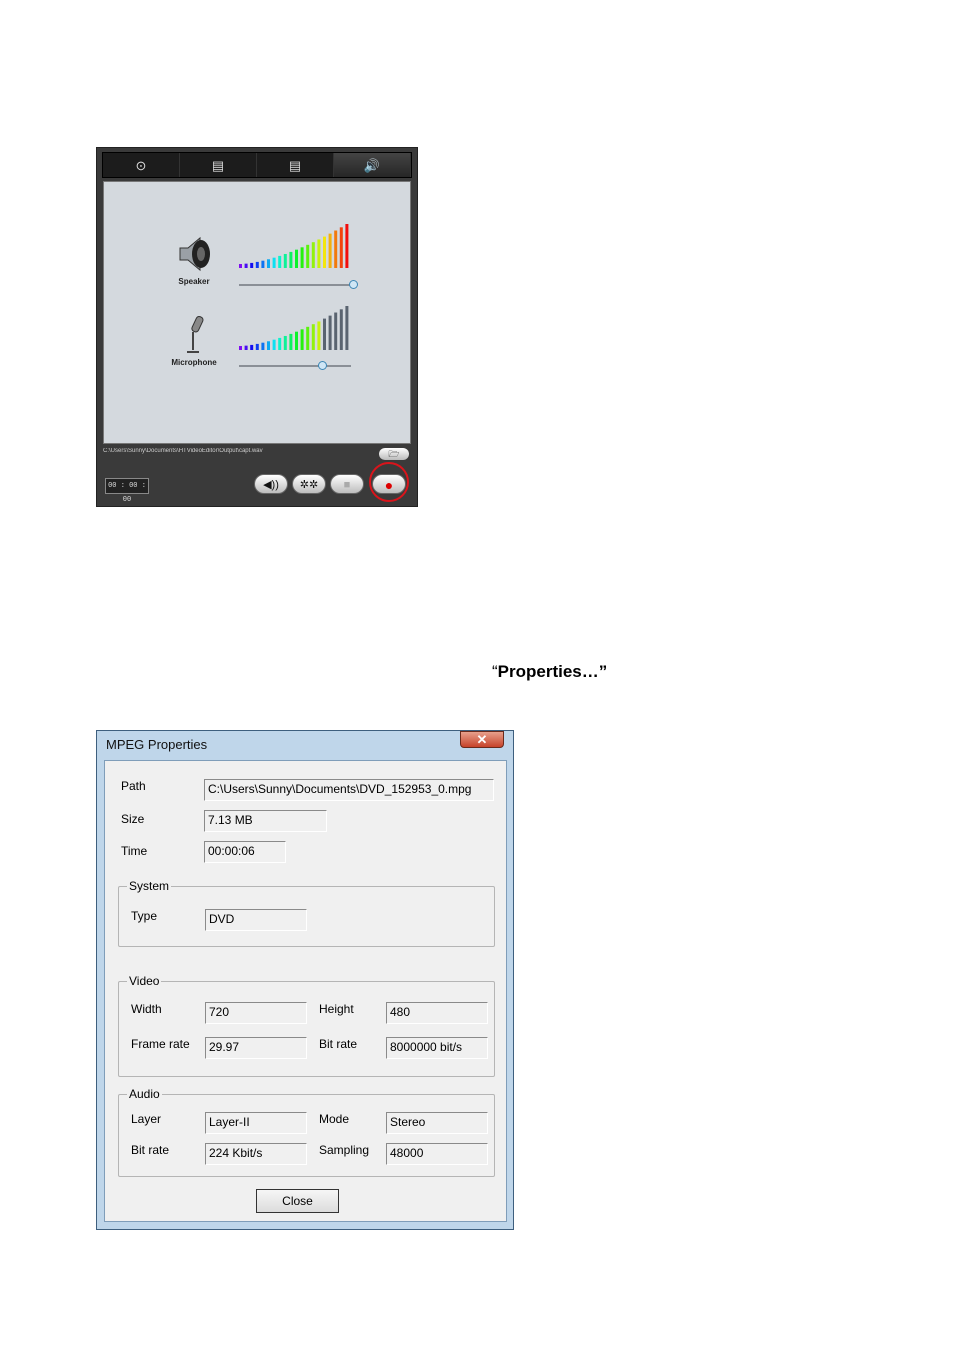 This screenshot has height=1350, width=954. Describe the element at coordinates (195, 338) in the screenshot. I see `microphone-icon` at that location.